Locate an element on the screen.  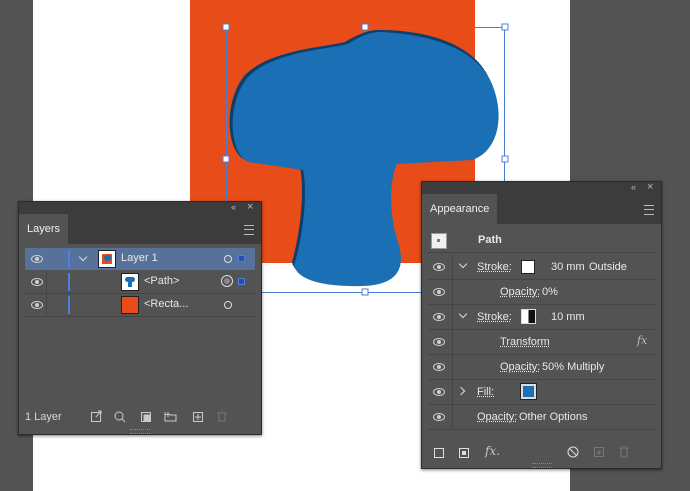
add-new-fill-icon is located at coordinates (464, 453).